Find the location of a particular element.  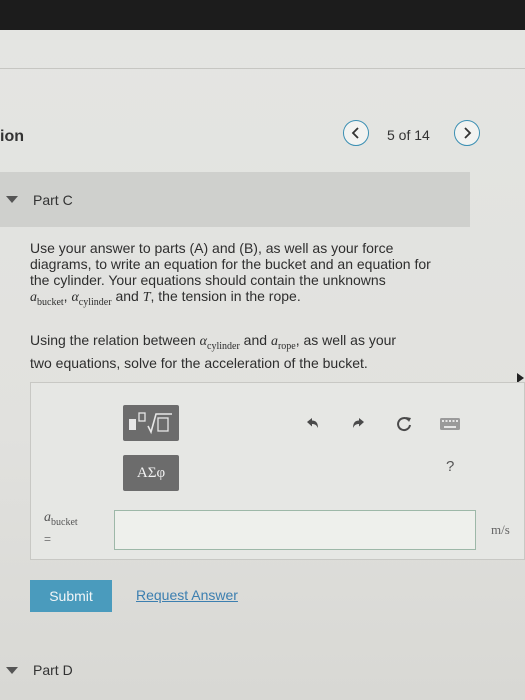

next-button is located at coordinates (467, 133).